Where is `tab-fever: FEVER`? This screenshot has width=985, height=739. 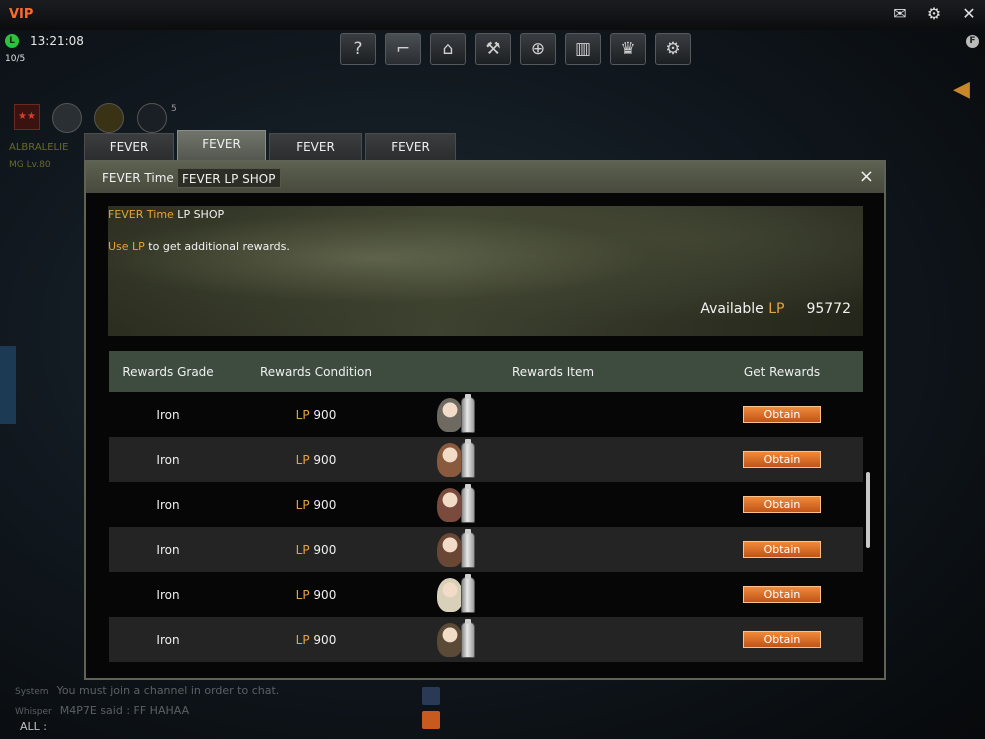 tab-fever: FEVER is located at coordinates (129, 147).